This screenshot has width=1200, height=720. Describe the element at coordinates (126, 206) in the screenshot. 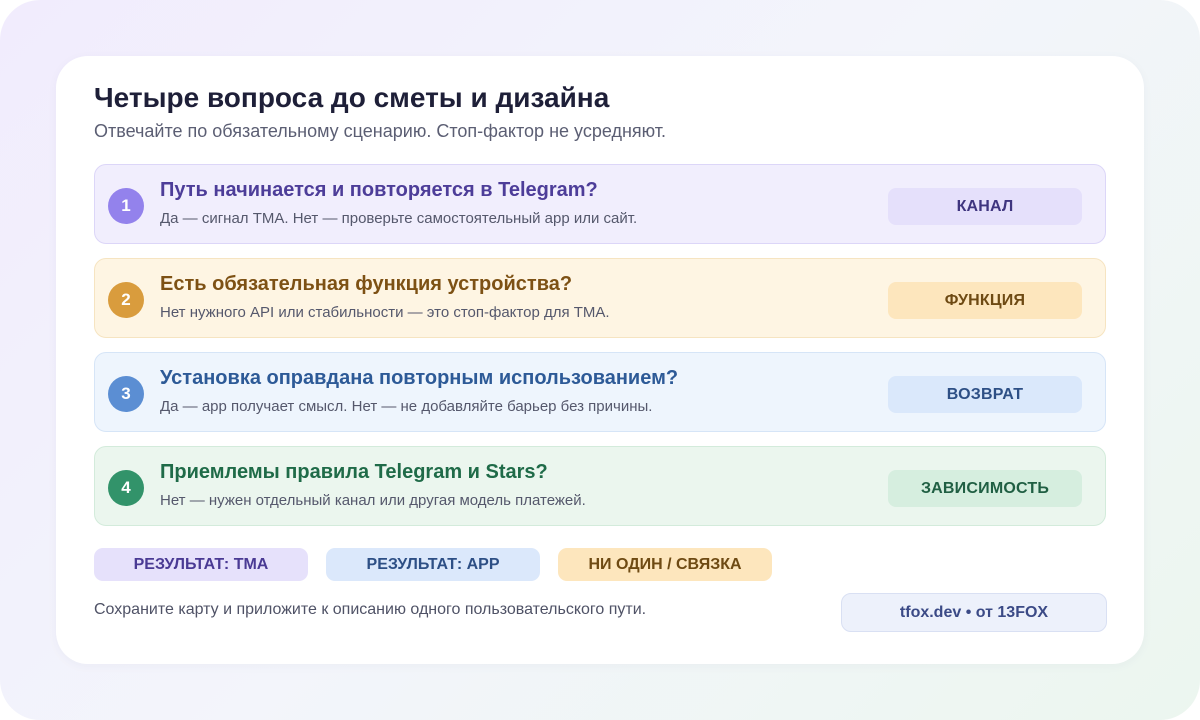

I see `step-number-badge: 1` at that location.